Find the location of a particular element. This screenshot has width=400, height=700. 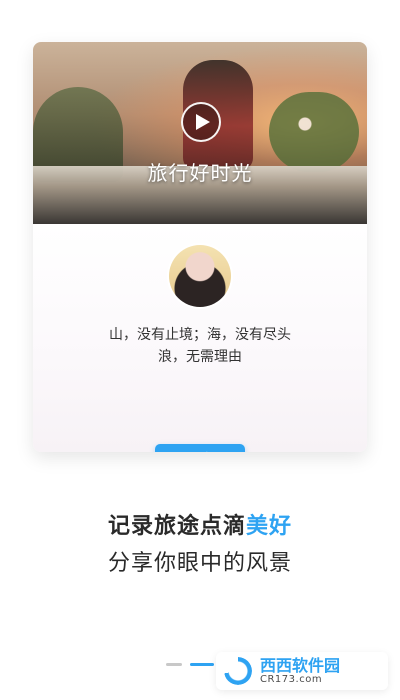

watermark-logo-icon is located at coordinates (238, 671).